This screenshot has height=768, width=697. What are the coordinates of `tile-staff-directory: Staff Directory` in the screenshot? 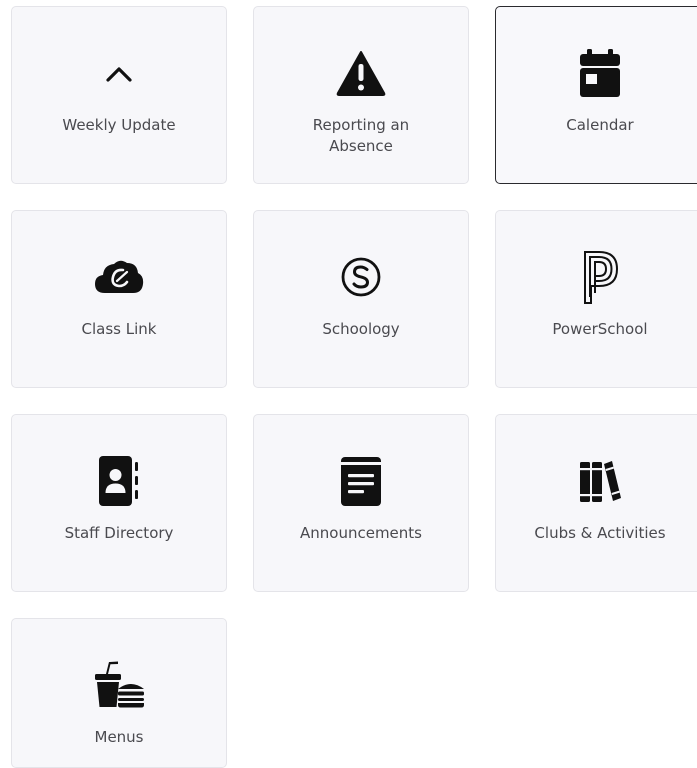 It's located at (119, 503).